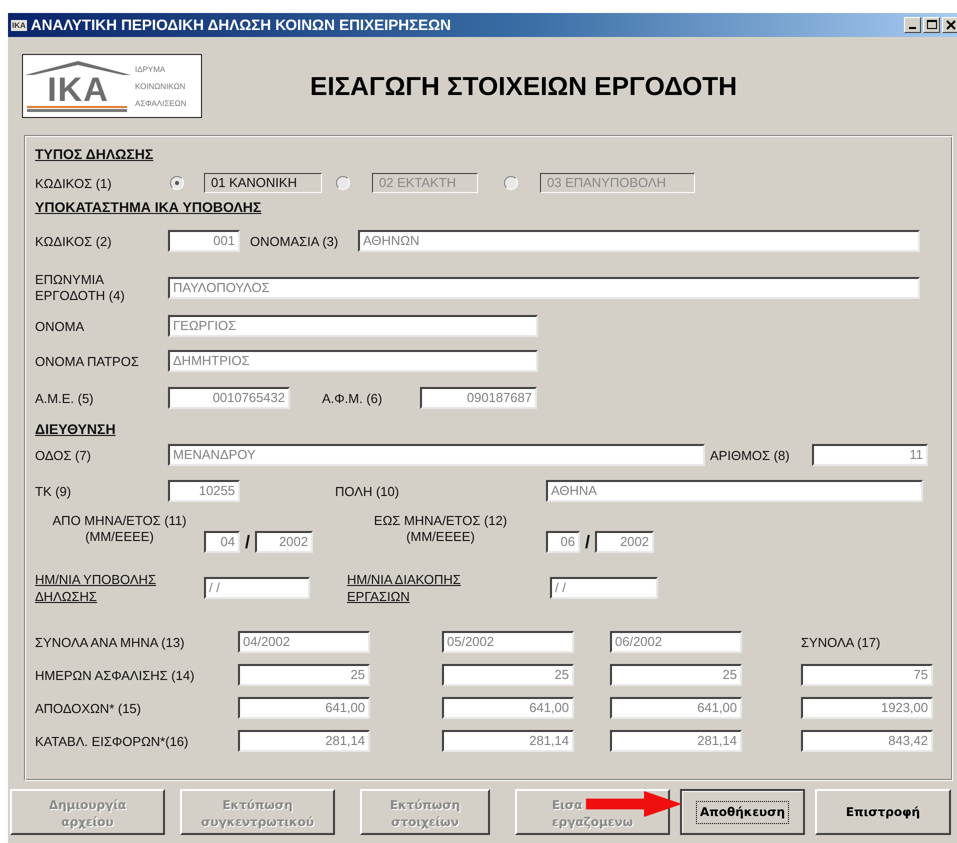 This screenshot has height=843, width=957. I want to click on action-button: Επιστροφή, so click(883, 812).